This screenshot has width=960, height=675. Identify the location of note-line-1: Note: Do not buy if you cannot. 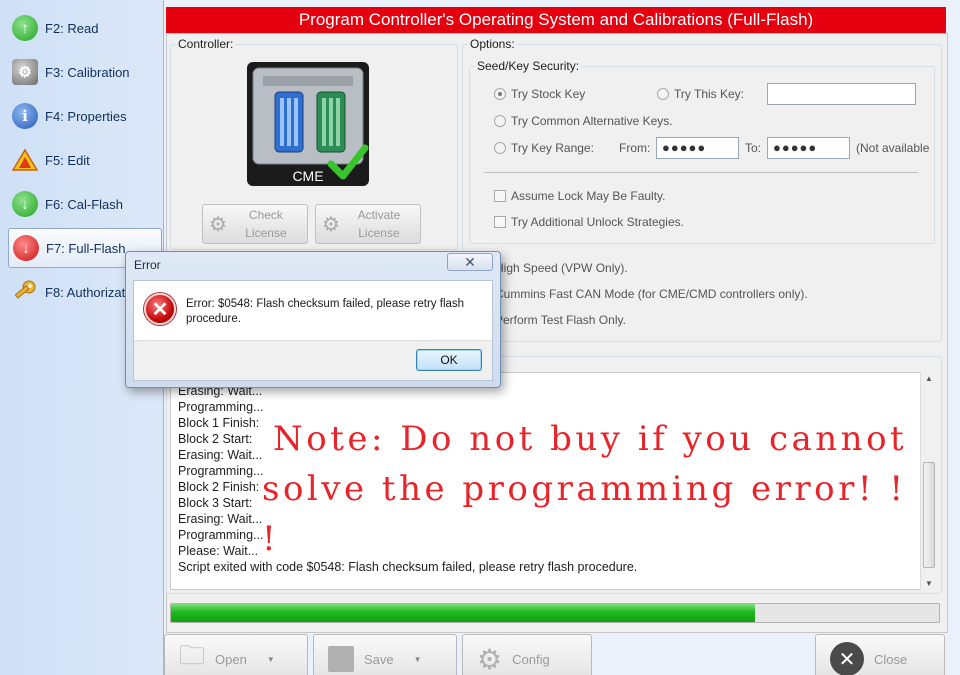
(590, 439).